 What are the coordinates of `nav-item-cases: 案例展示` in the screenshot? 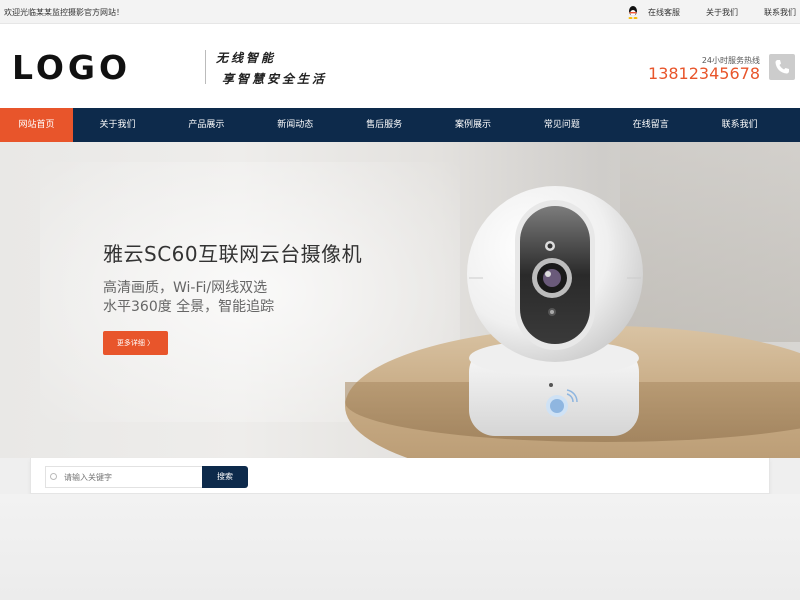 It's located at (473, 125).